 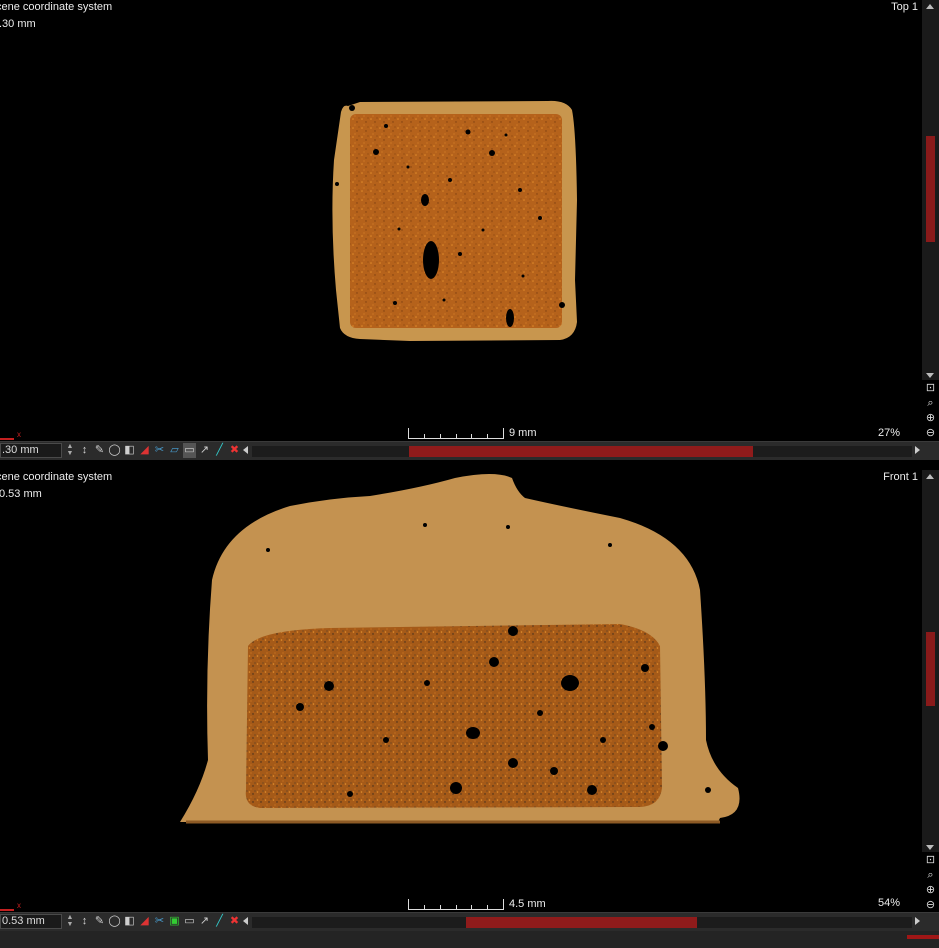 I want to click on horizontal-scrollbar-top, so click(x=582, y=451).